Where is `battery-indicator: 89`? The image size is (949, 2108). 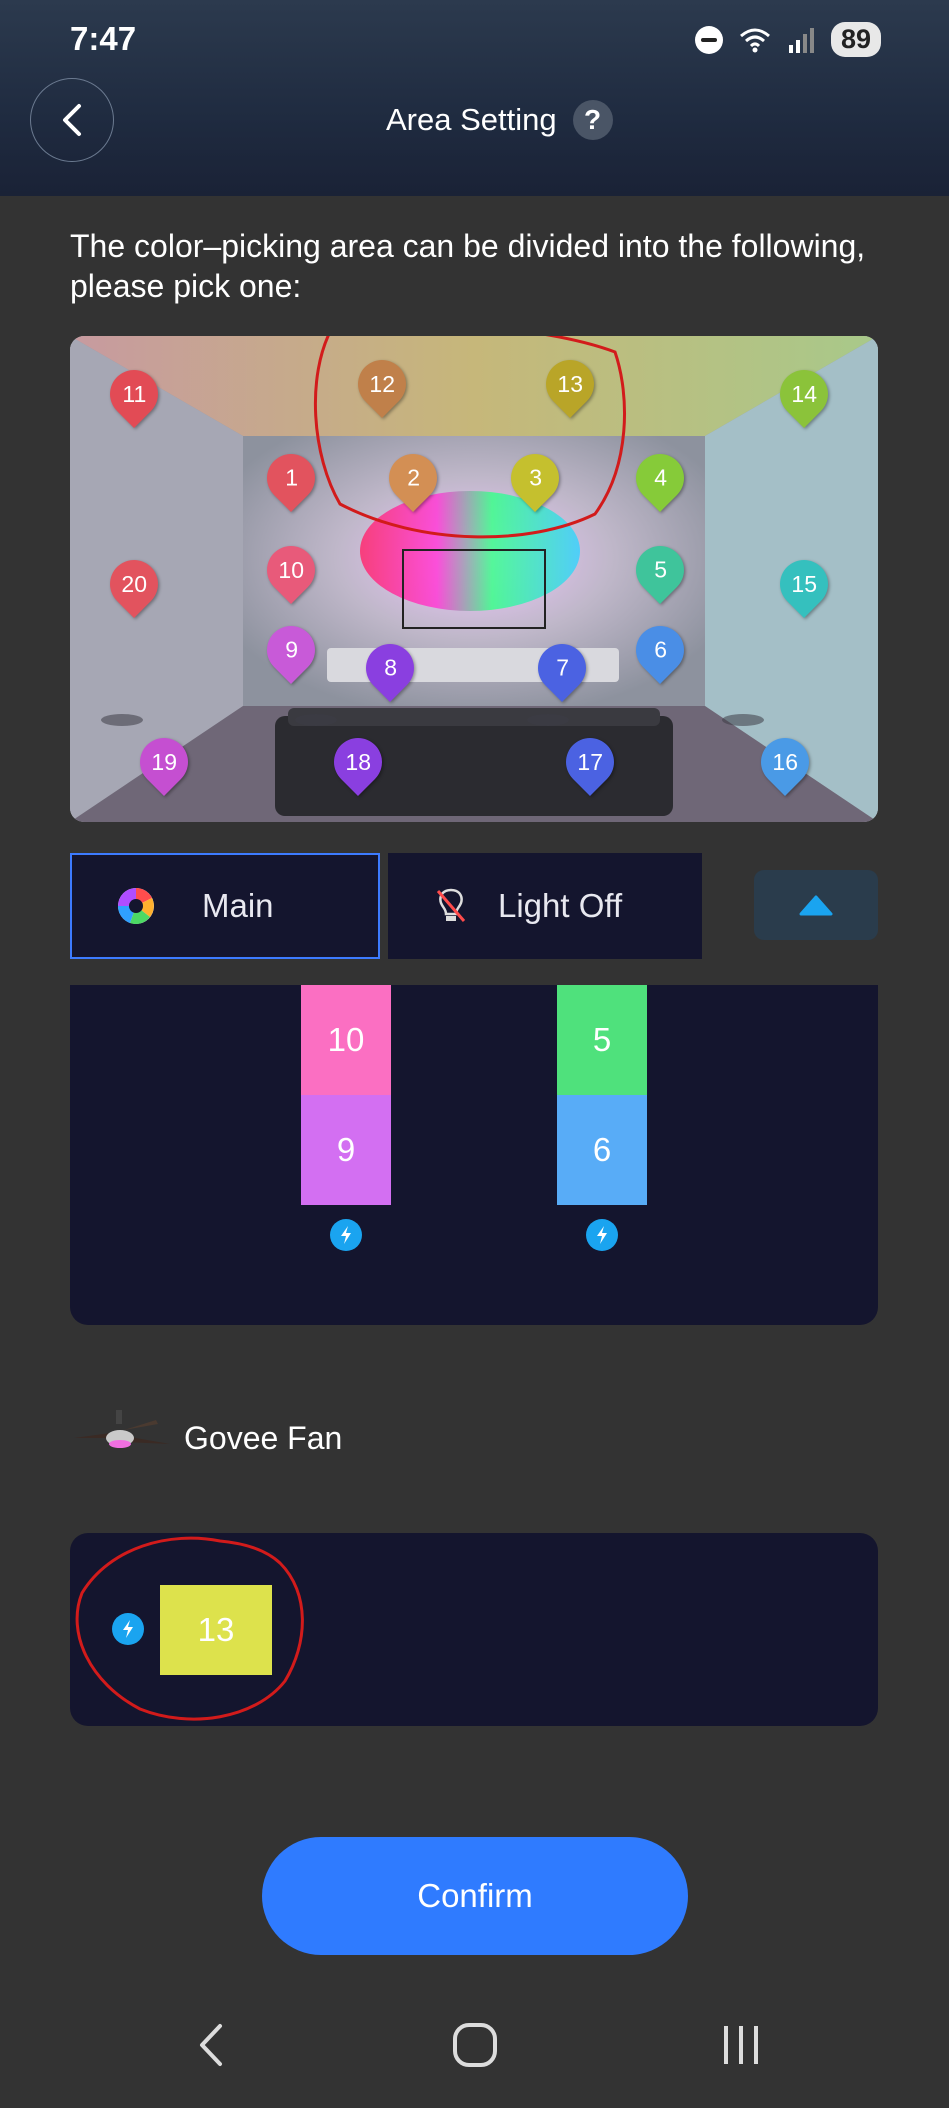 battery-indicator: 89 is located at coordinates (855, 39).